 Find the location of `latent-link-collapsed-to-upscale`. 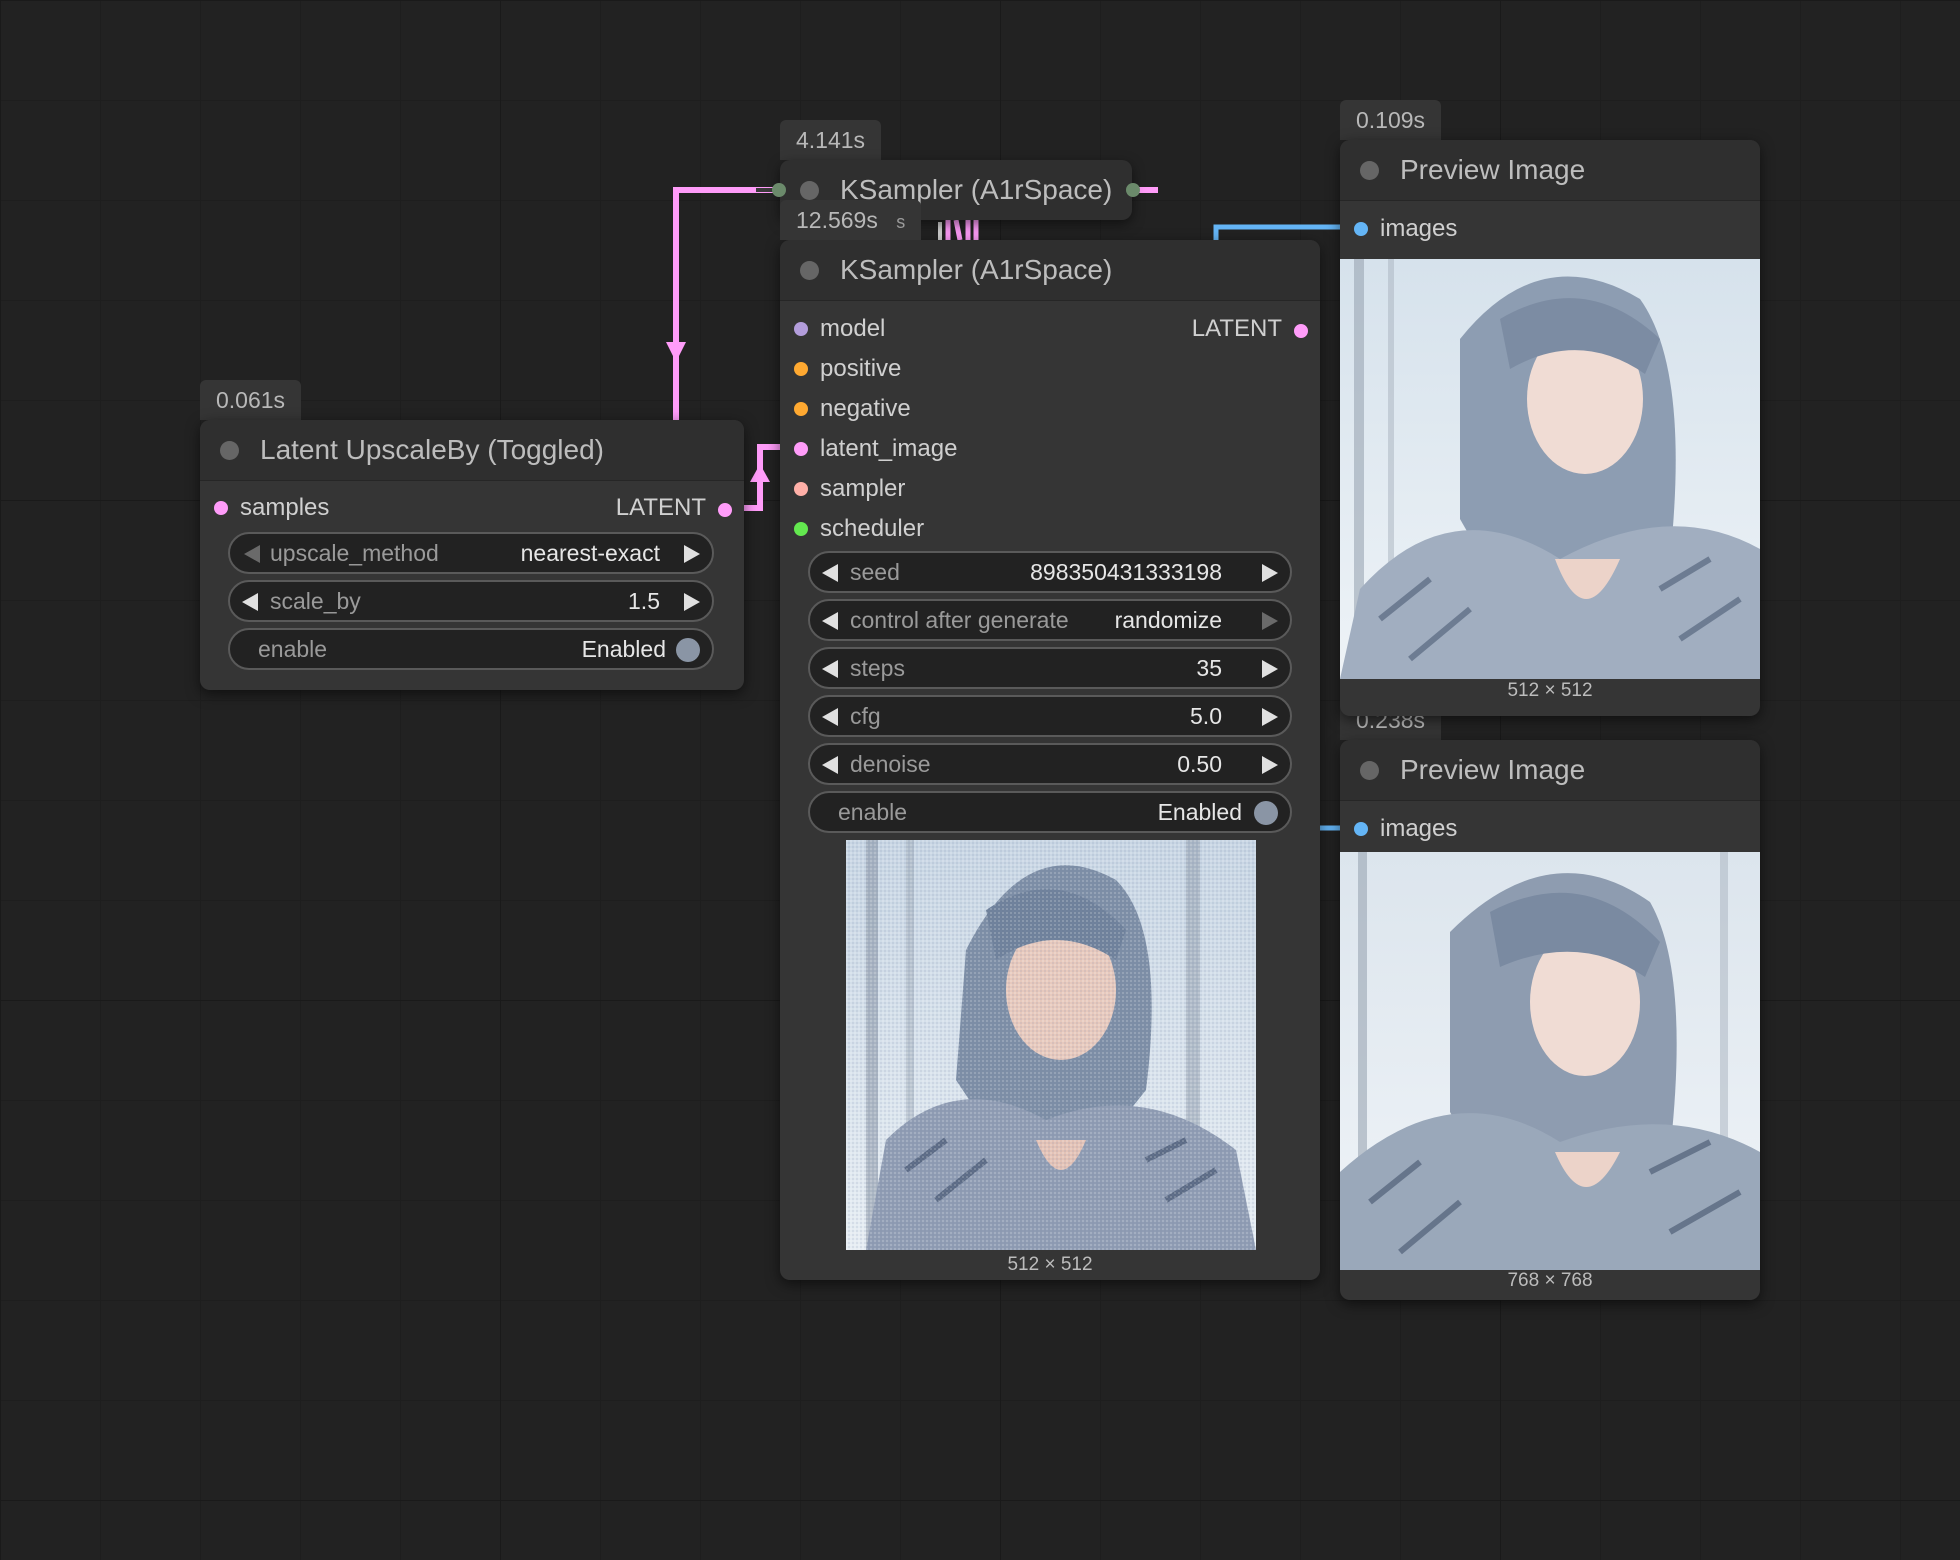

latent-link-collapsed-to-upscale is located at coordinates (726, 303).